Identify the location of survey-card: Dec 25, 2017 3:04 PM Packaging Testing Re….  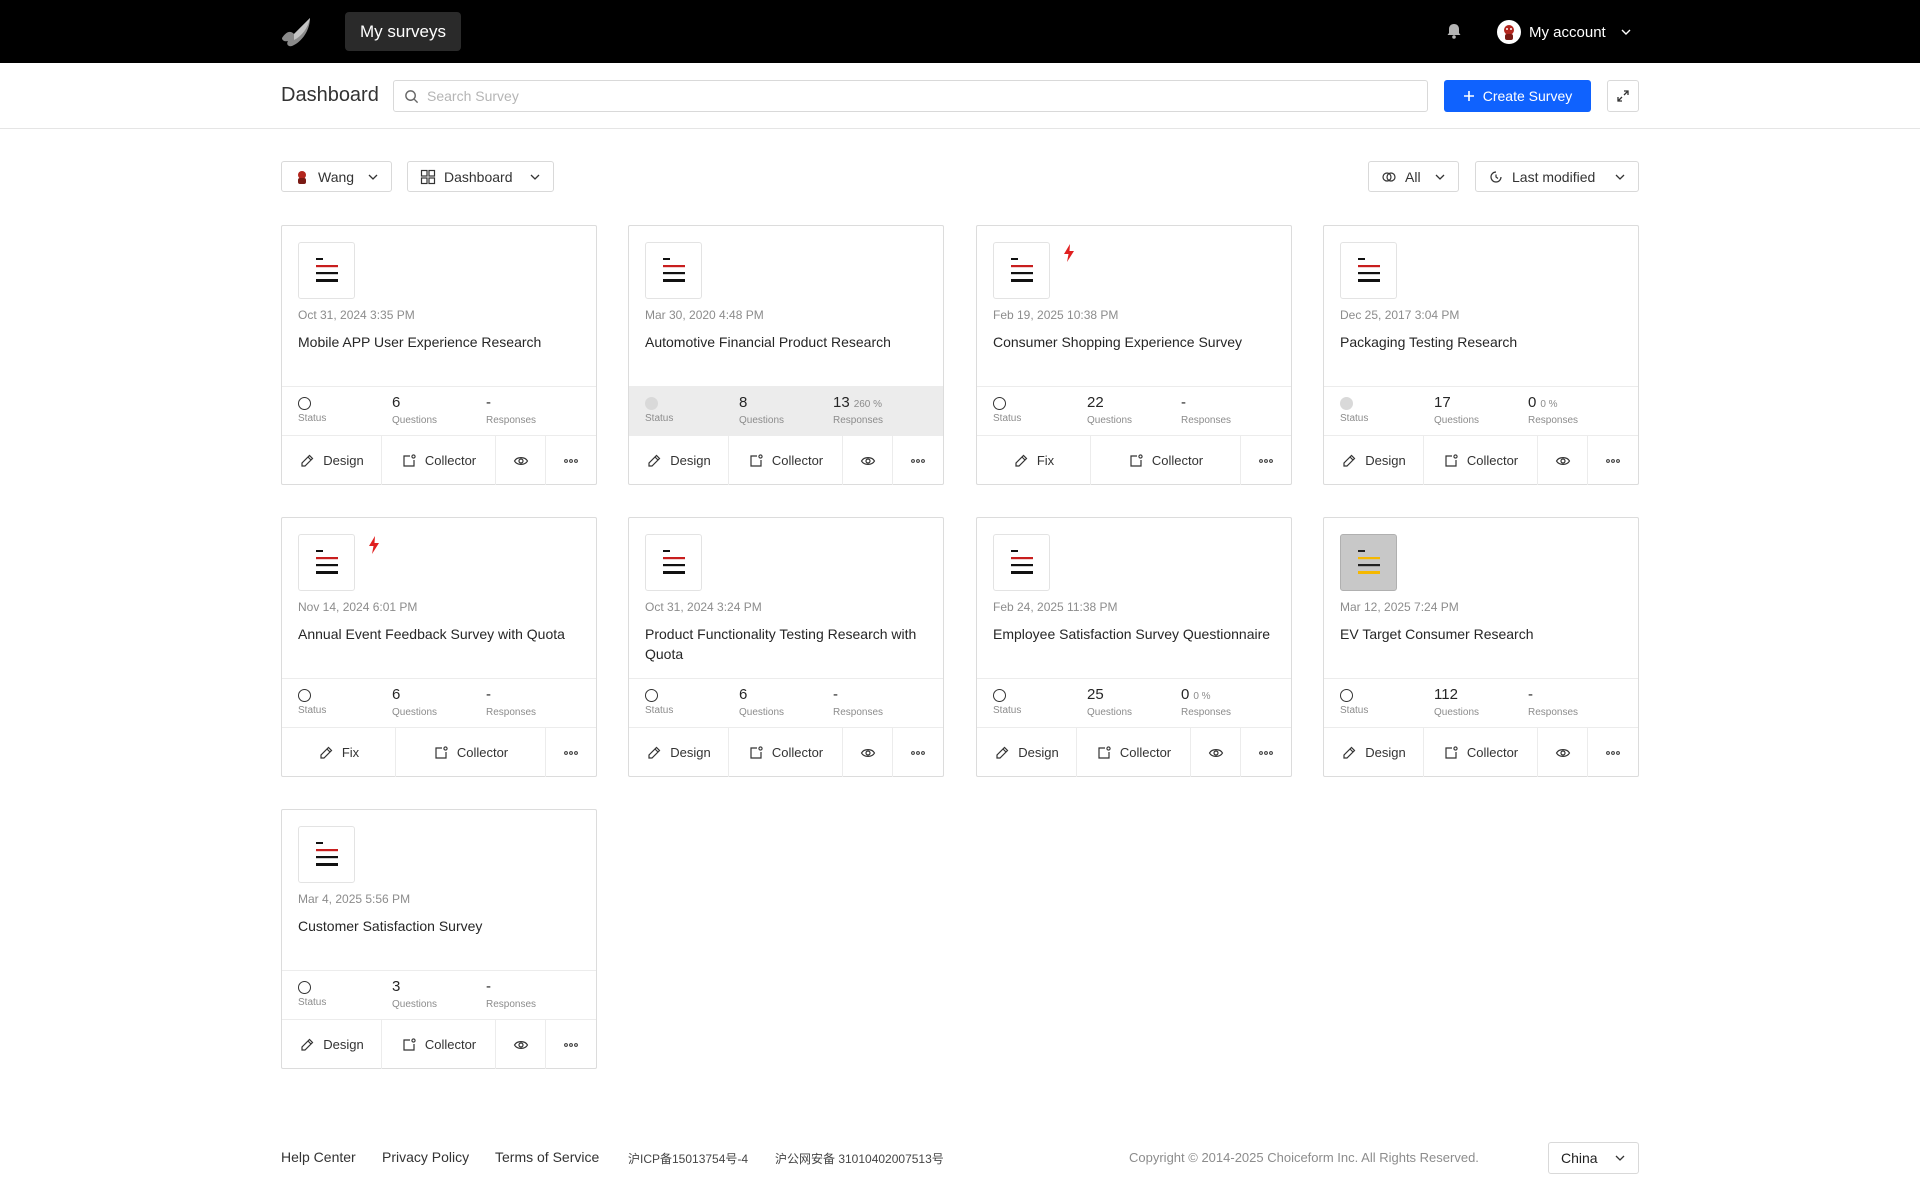
(1481, 355).